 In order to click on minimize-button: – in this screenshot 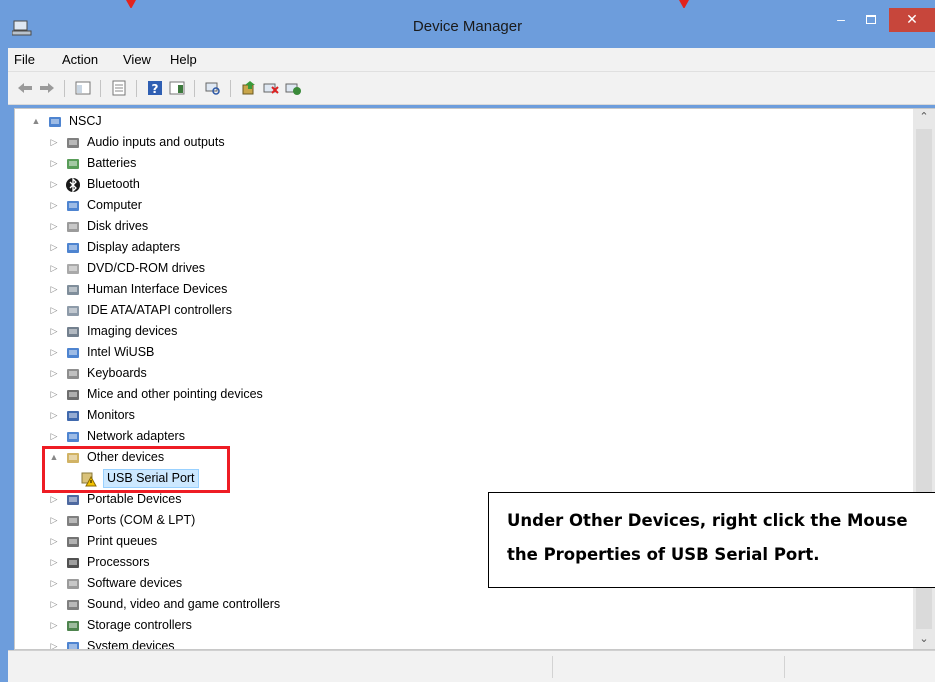, I will do `click(841, 20)`.